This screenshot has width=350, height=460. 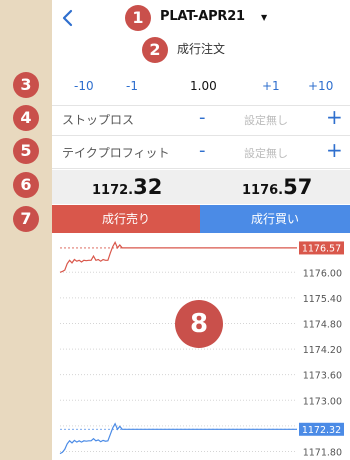 I want to click on take-profit-row: テイクプロフィット - 設定無し +, so click(x=201, y=152).